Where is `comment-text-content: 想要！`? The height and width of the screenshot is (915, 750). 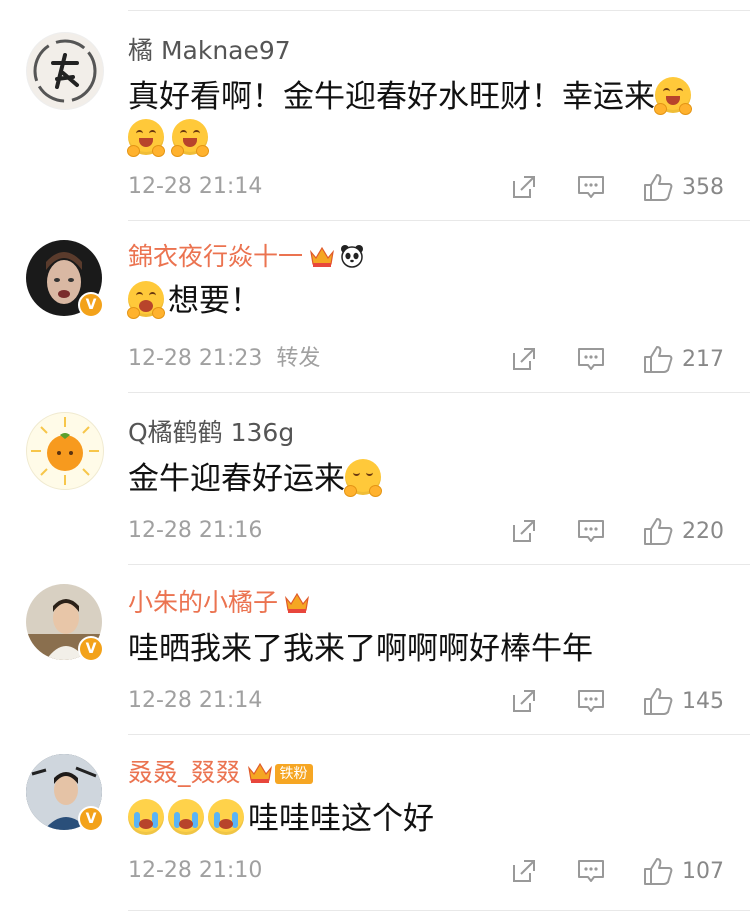 comment-text-content: 想要！ is located at coordinates (214, 301).